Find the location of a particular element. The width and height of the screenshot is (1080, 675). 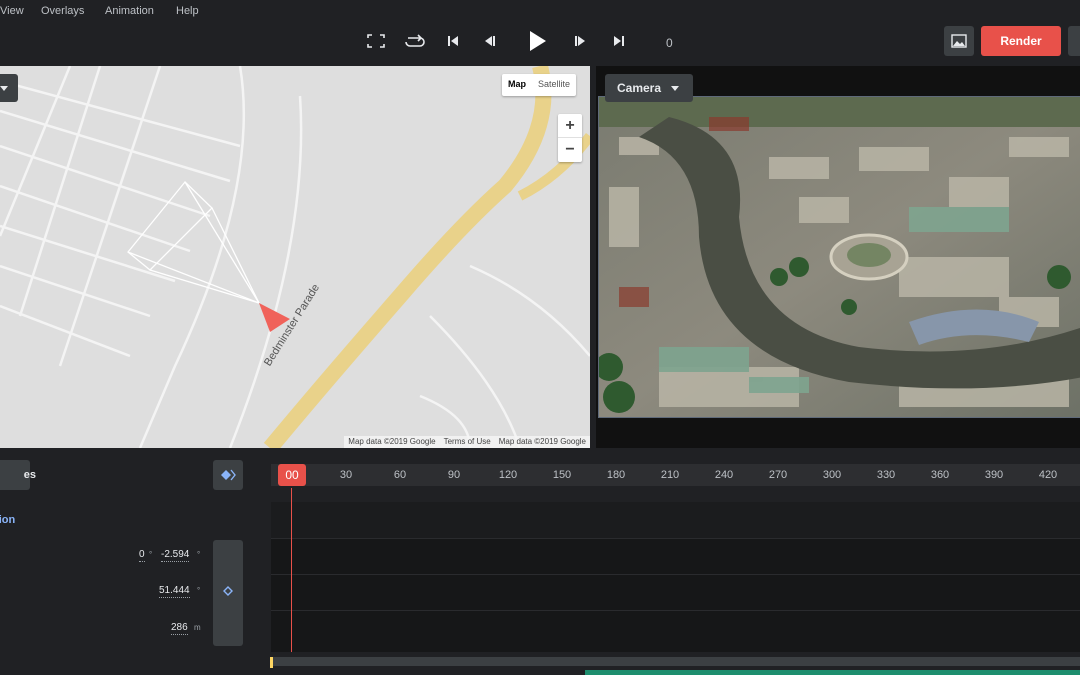

camera-dropdown: Camera is located at coordinates (649, 88).